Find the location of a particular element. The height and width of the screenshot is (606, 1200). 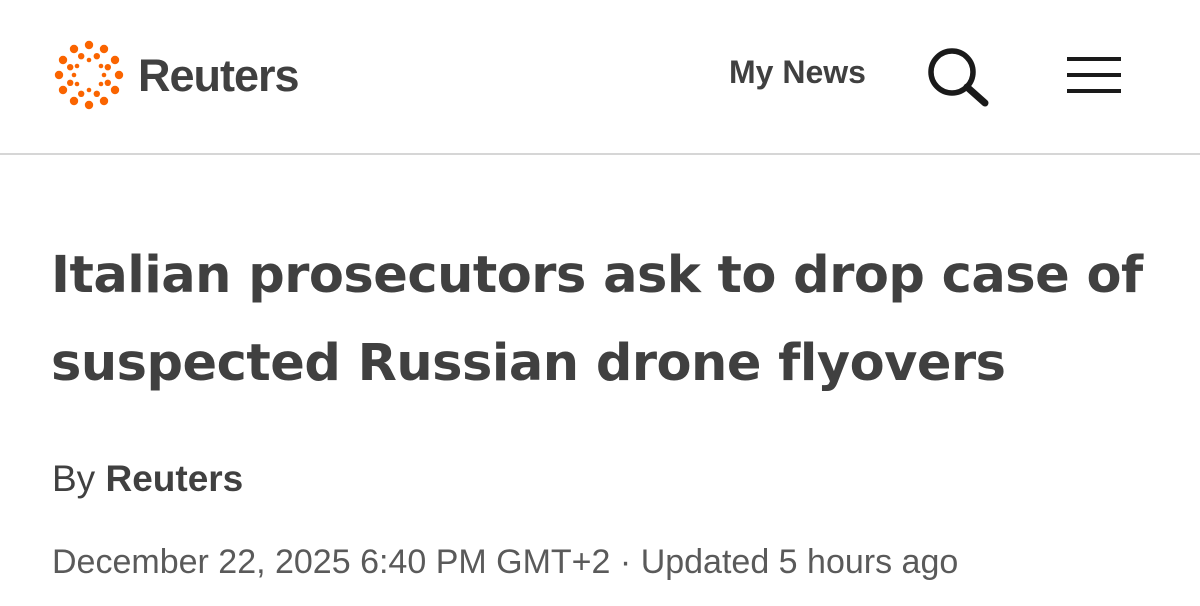

brand-name: Reuters is located at coordinates (219, 75).